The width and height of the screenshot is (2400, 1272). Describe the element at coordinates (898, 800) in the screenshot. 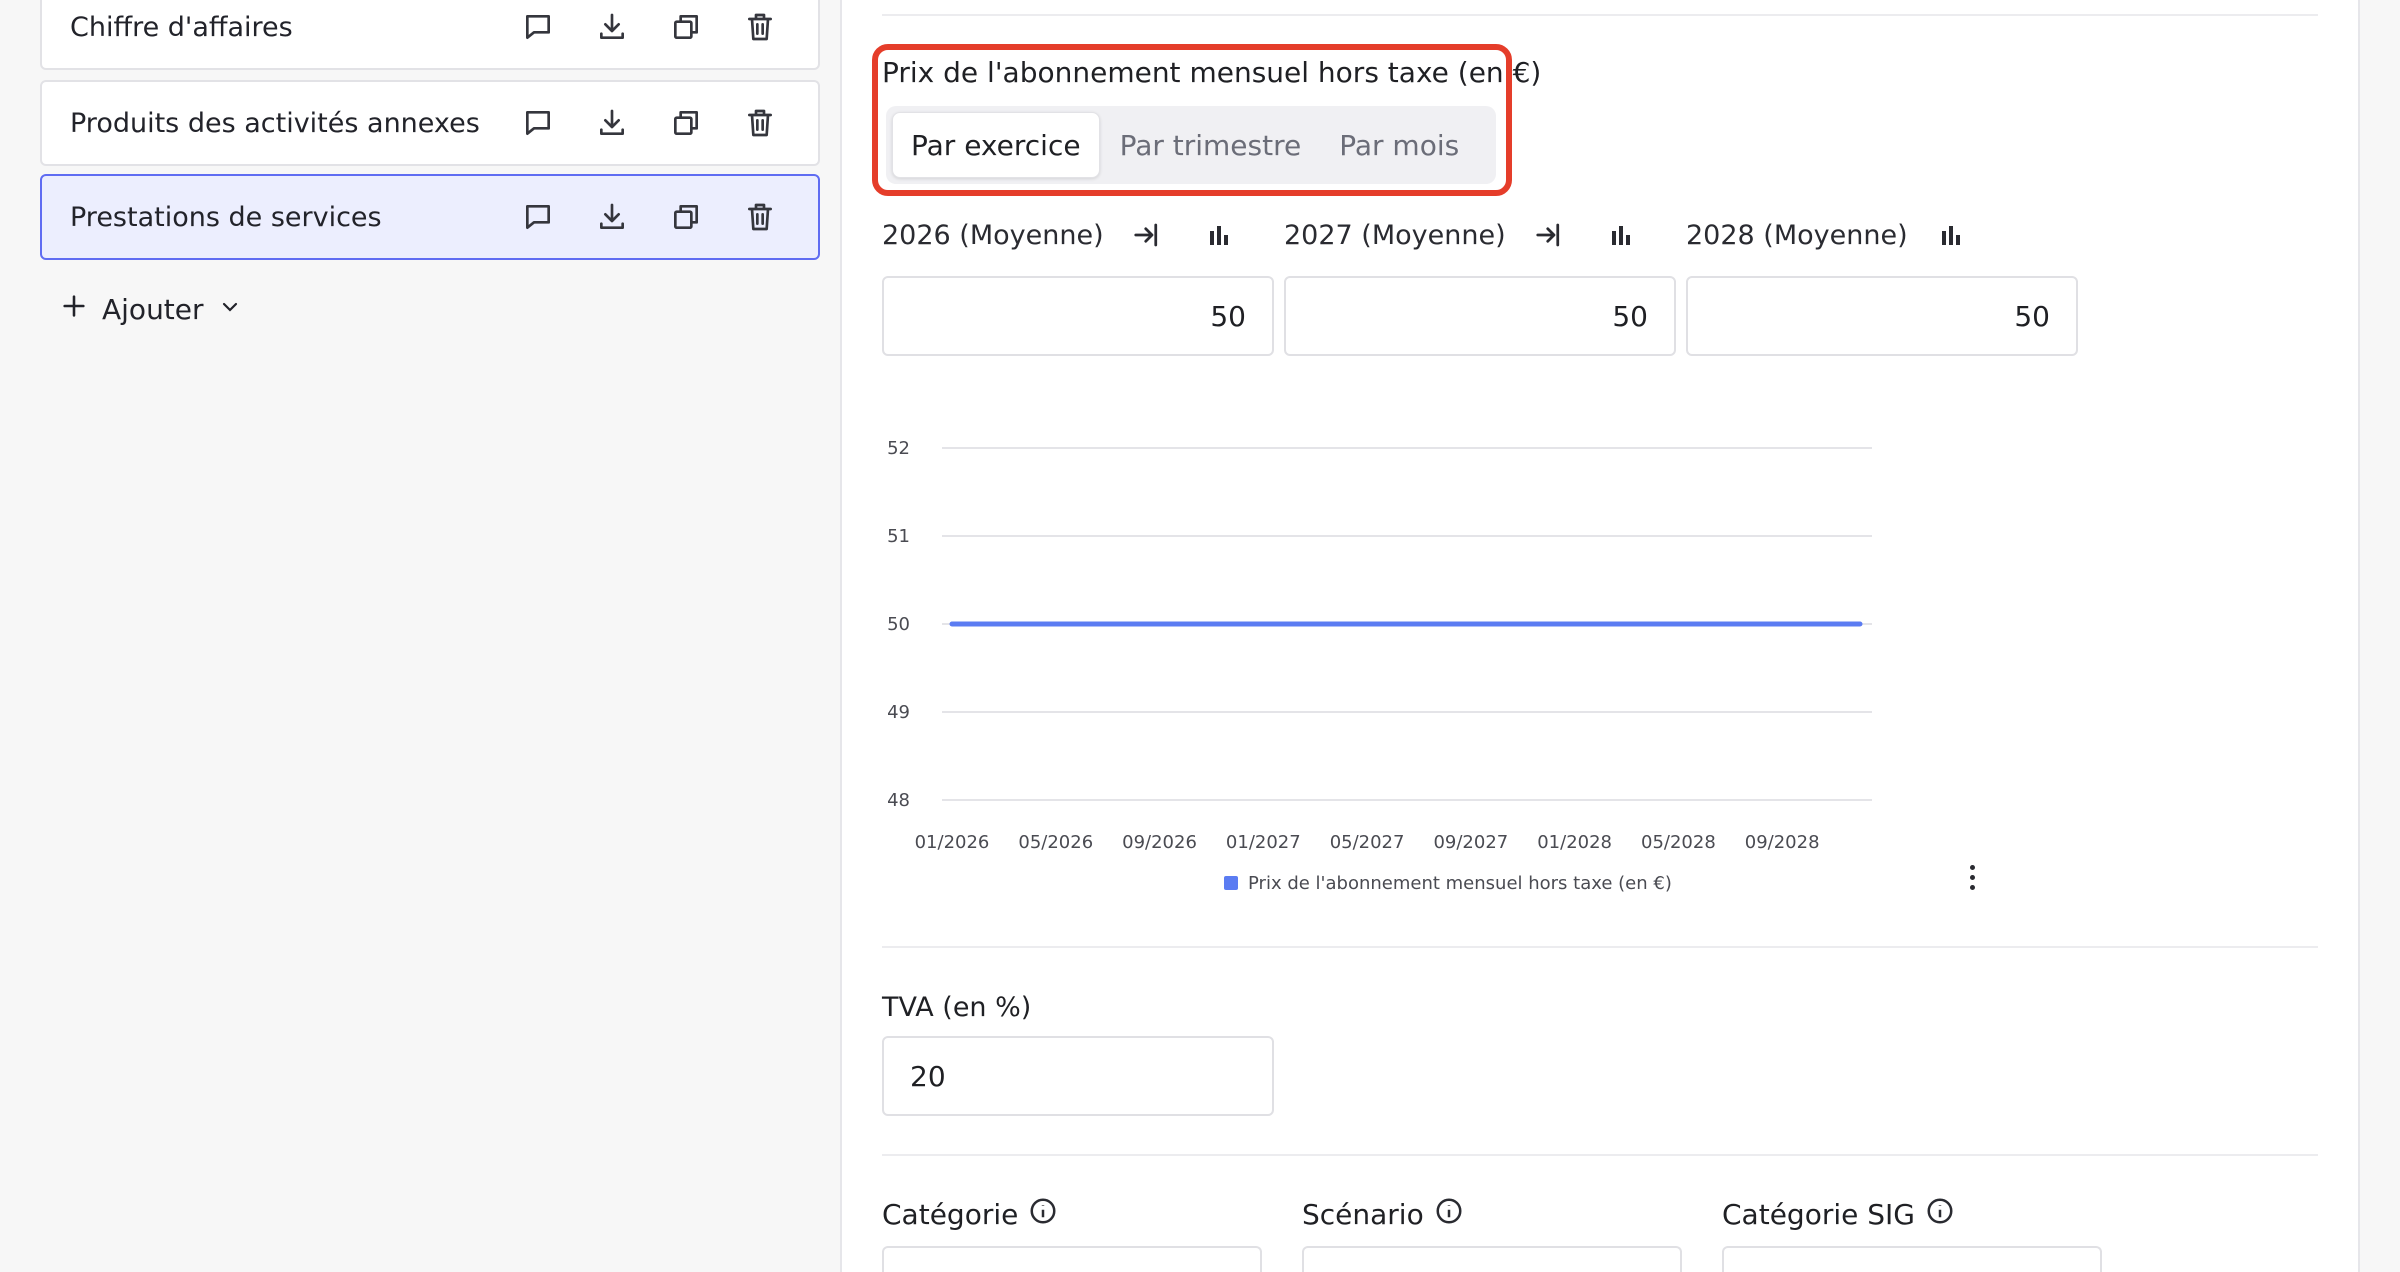

I see `y-tick-label: 48` at that location.